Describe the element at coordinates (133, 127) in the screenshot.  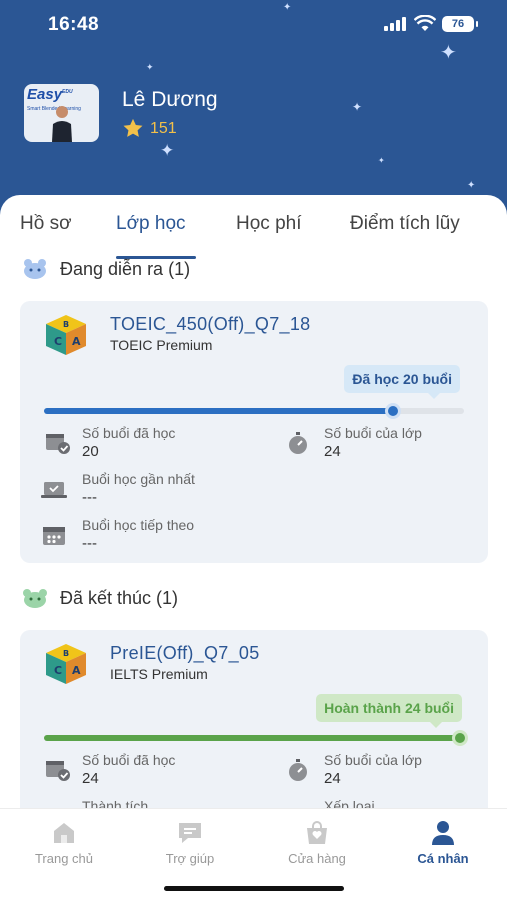
I see `star-icon` at that location.